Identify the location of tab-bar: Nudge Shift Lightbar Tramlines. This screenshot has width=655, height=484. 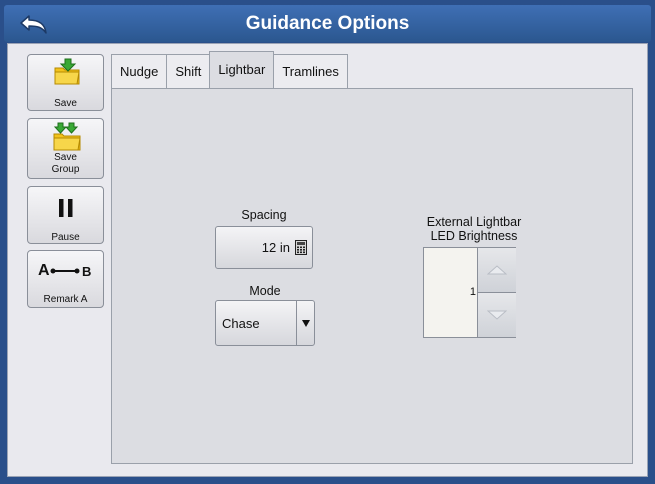
(229, 69).